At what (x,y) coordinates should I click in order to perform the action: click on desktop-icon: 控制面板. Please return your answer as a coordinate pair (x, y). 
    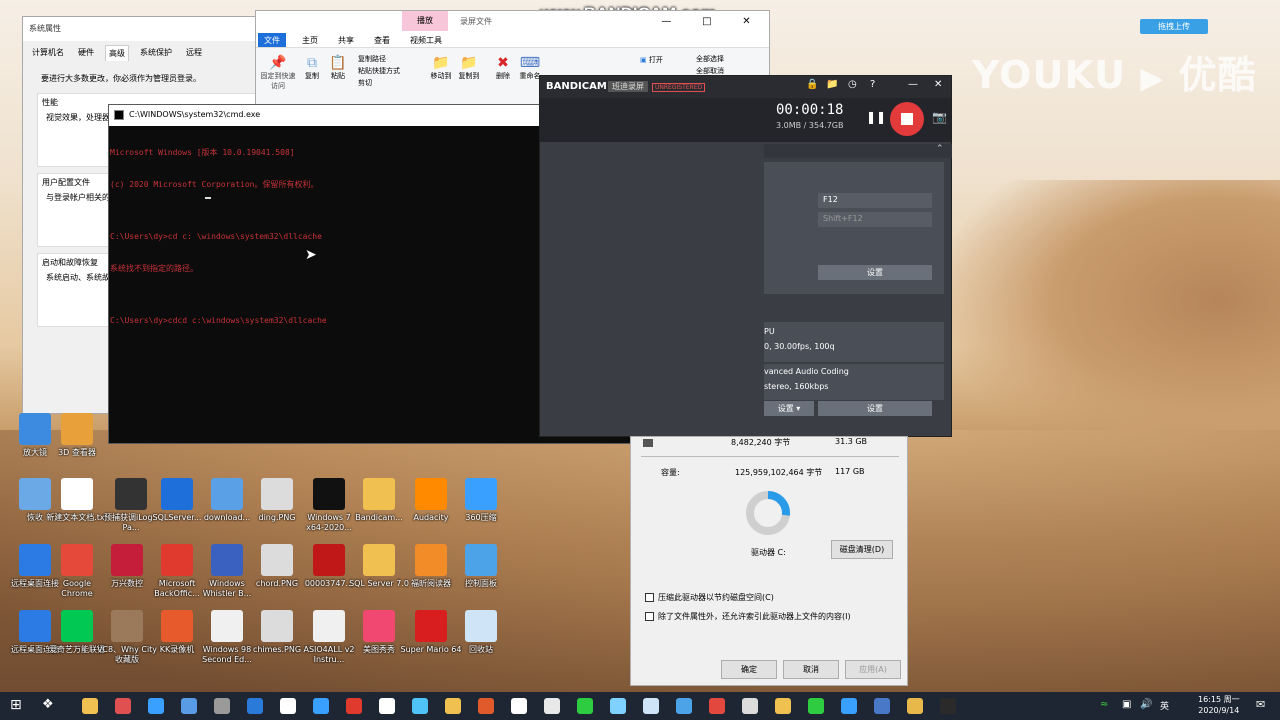
    Looking at the image, I should click on (481, 566).